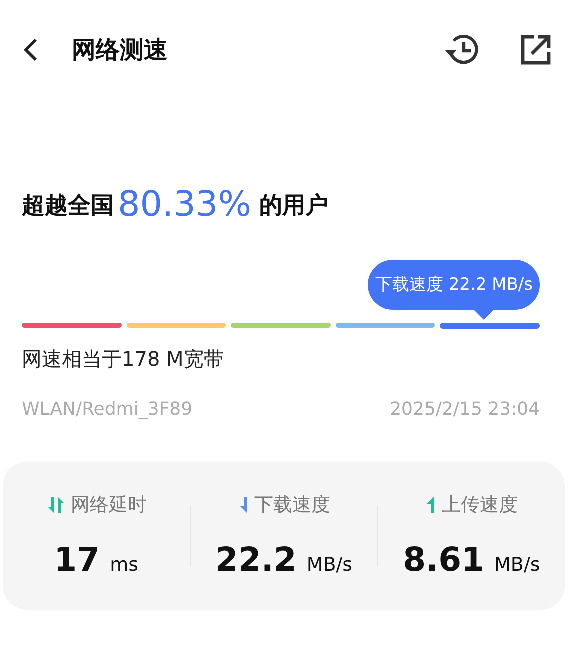 The height and width of the screenshot is (669, 574). What do you see at coordinates (256, 559) in the screenshot?
I see `stat-value: 22.2` at bounding box center [256, 559].